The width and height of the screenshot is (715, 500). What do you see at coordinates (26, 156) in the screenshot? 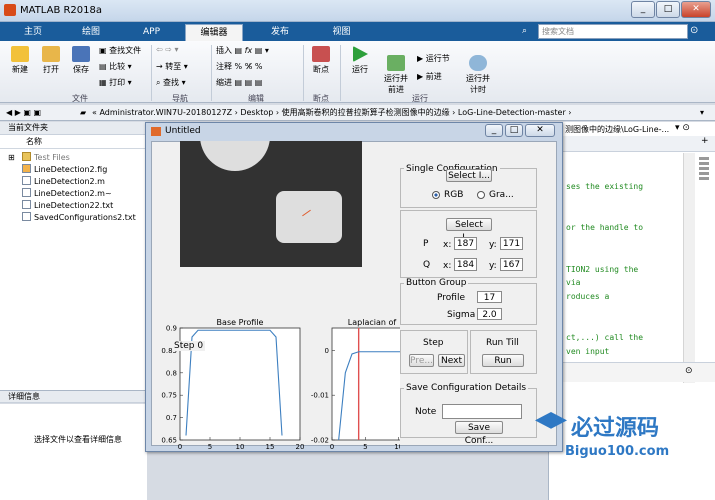
I see `folder-icon` at bounding box center [26, 156].